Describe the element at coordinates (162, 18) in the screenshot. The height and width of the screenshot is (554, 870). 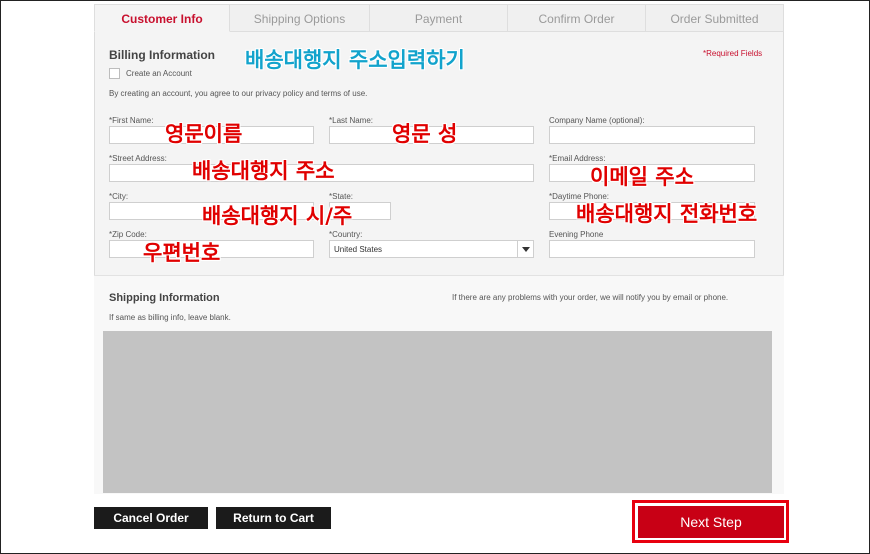
I see `tab-customer-info: Customer Info` at that location.